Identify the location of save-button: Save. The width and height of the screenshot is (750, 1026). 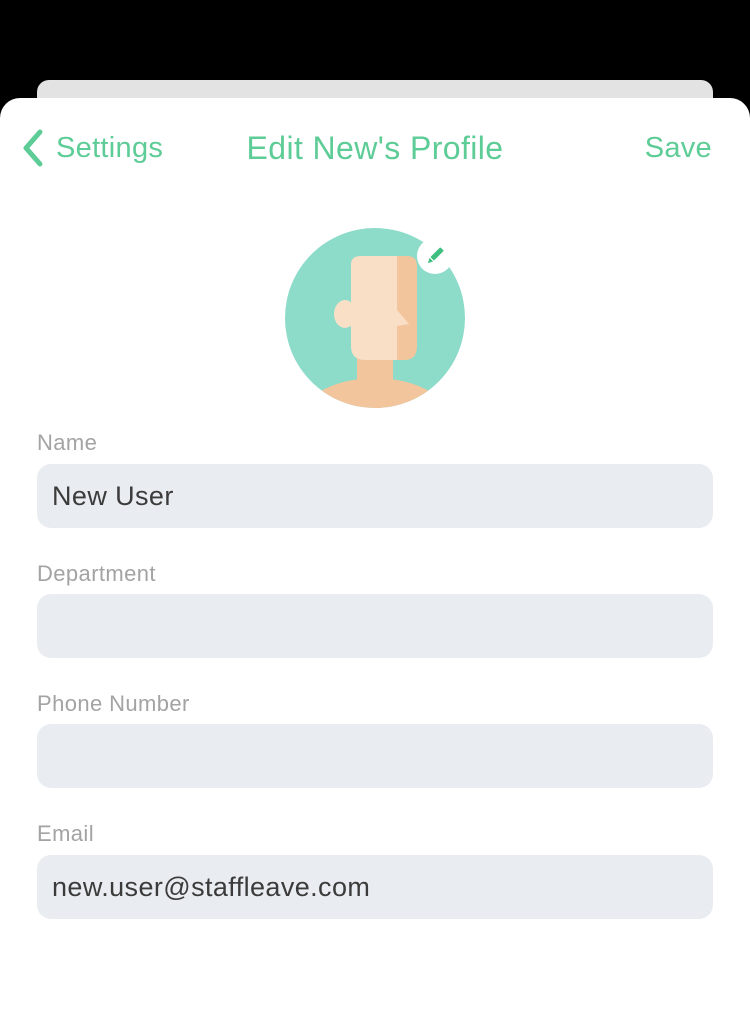
(678, 148).